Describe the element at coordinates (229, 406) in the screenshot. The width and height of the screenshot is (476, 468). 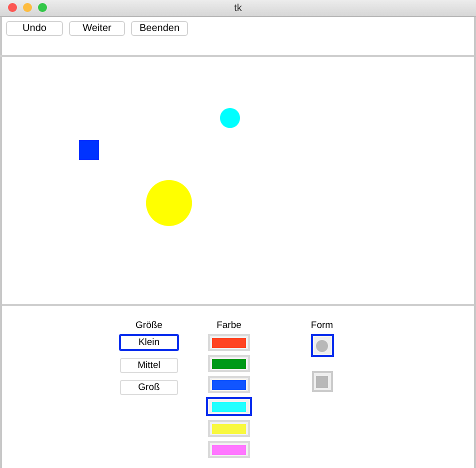
I see `color-swatch-button` at that location.